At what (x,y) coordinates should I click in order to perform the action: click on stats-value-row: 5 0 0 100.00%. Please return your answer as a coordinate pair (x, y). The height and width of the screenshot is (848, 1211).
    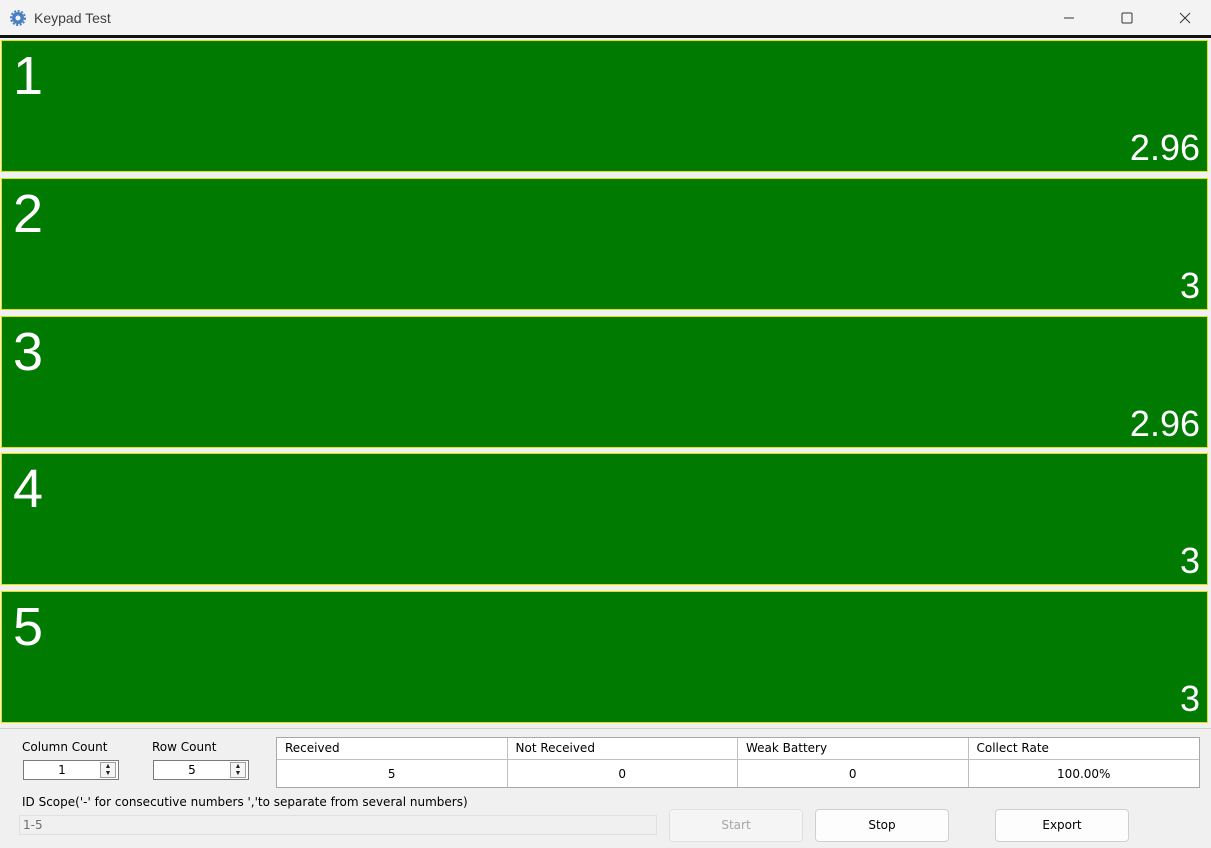
    Looking at the image, I should click on (738, 773).